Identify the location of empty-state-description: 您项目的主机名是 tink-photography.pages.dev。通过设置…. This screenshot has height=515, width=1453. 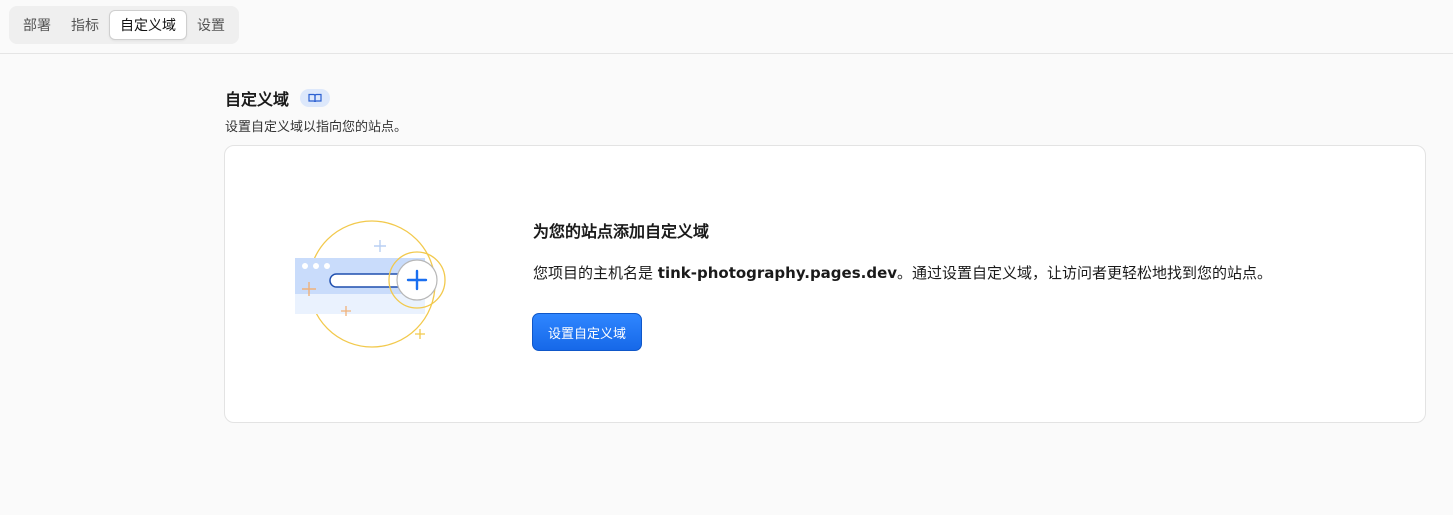
(902, 272).